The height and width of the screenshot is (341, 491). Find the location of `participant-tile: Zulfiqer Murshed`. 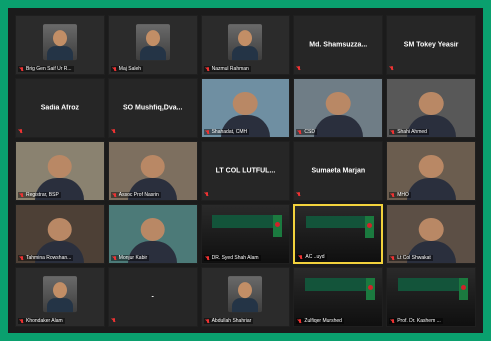

participant-tile: Zulfiqer Murshed is located at coordinates (338, 297).